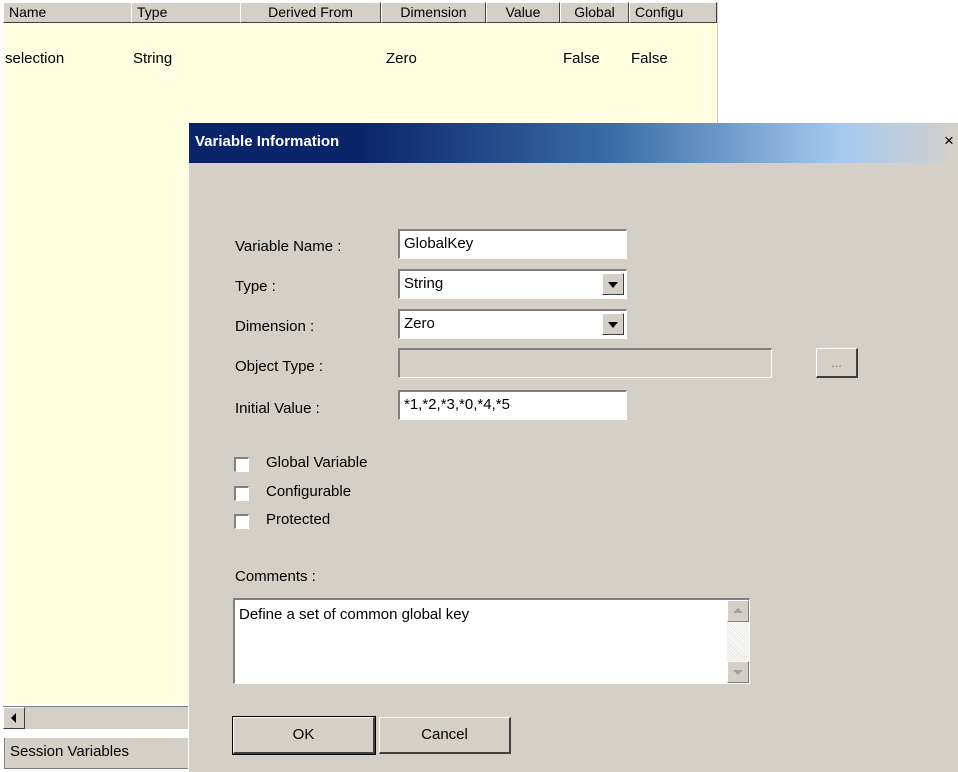 Image resolution: width=958 pixels, height=772 pixels. What do you see at coordinates (581, 58) in the screenshot?
I see `row-global-cell: False` at bounding box center [581, 58].